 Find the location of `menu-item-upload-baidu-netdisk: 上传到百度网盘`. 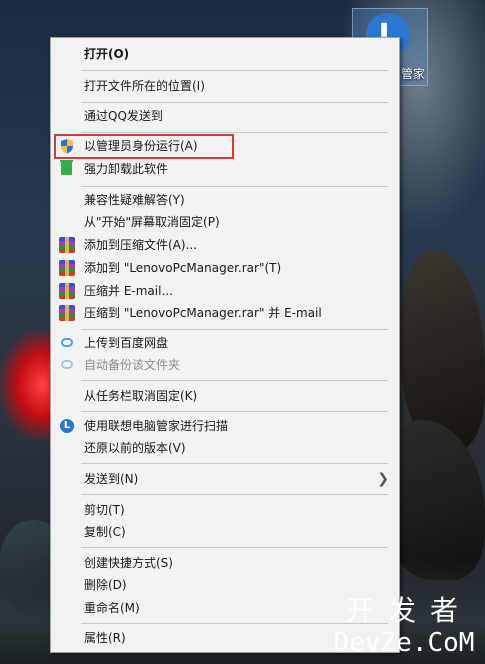

menu-item-upload-baidu-netdisk: 上传到百度网盘 is located at coordinates (225, 343).